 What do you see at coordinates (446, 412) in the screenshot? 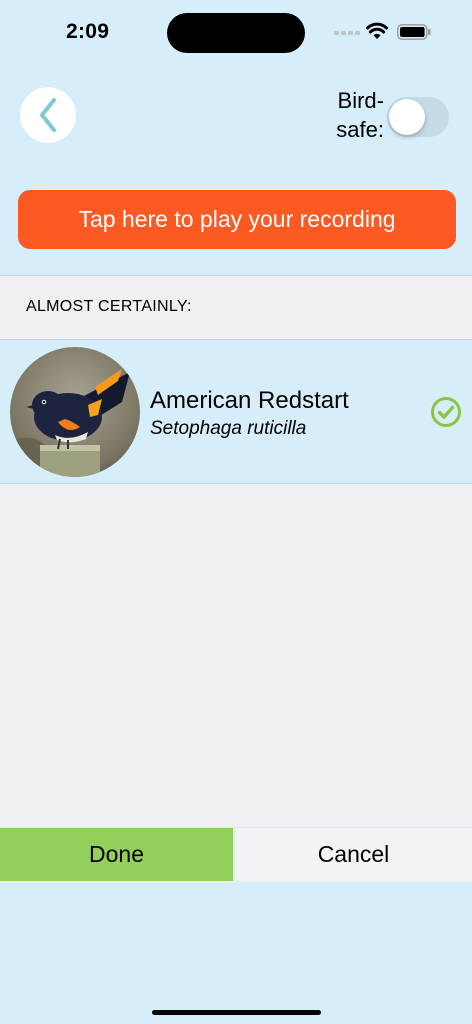
I see `check-circle-icon` at bounding box center [446, 412].